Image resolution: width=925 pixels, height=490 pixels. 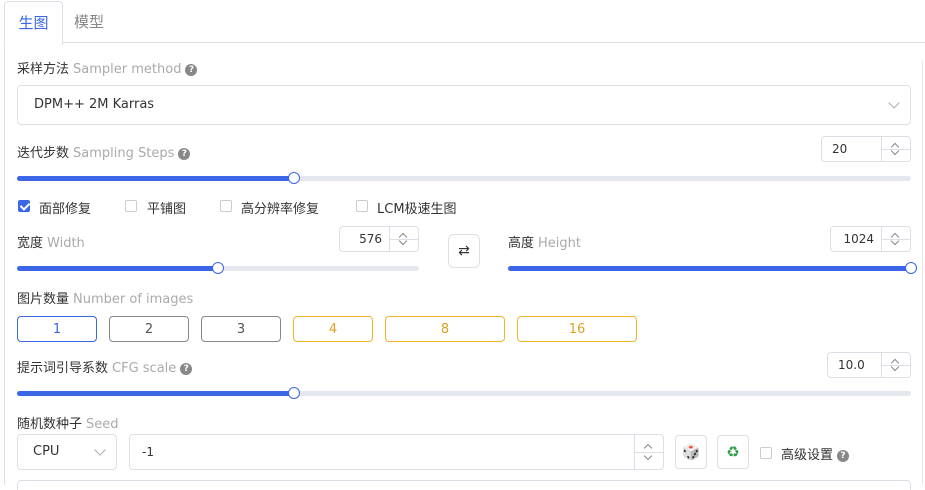 I want to click on height-slider-fill, so click(x=709, y=268).